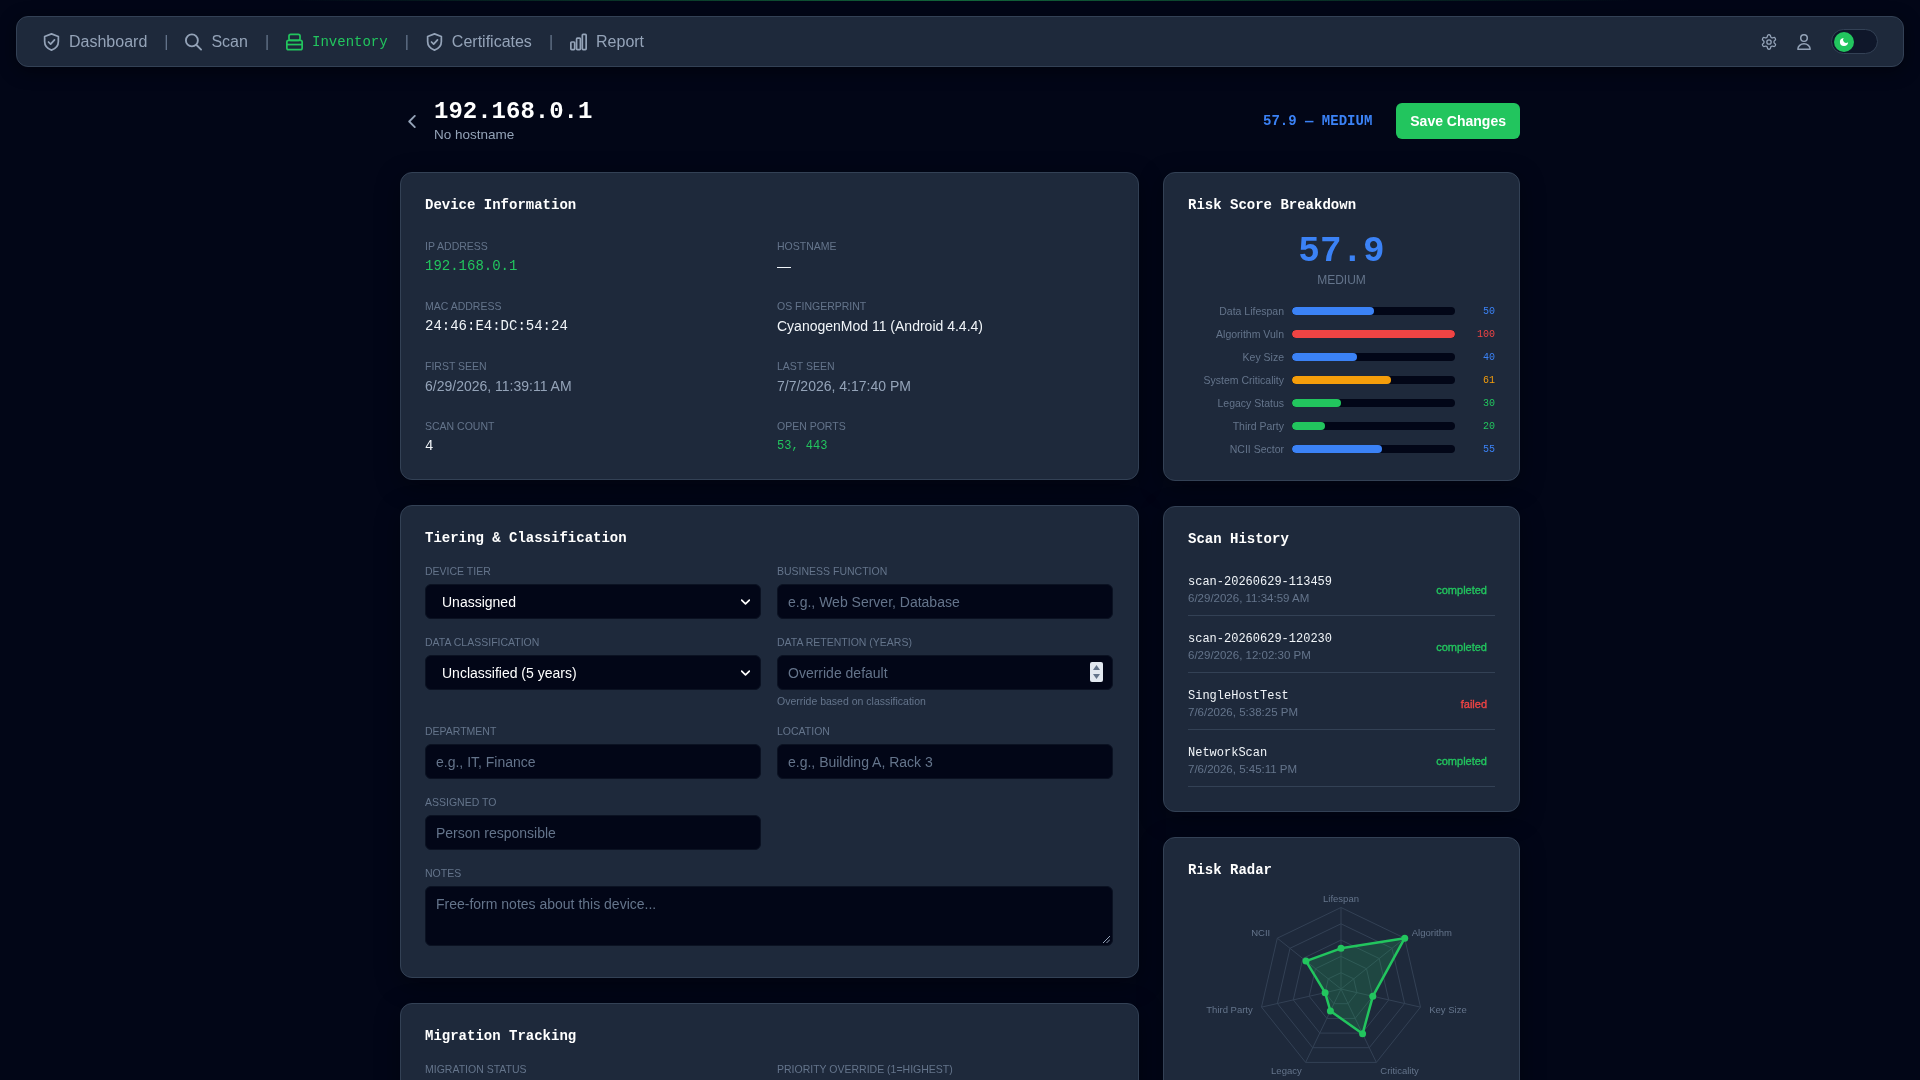  Describe the element at coordinates (1341, 898) in the screenshot. I see `axis-label: Lifespan` at that location.